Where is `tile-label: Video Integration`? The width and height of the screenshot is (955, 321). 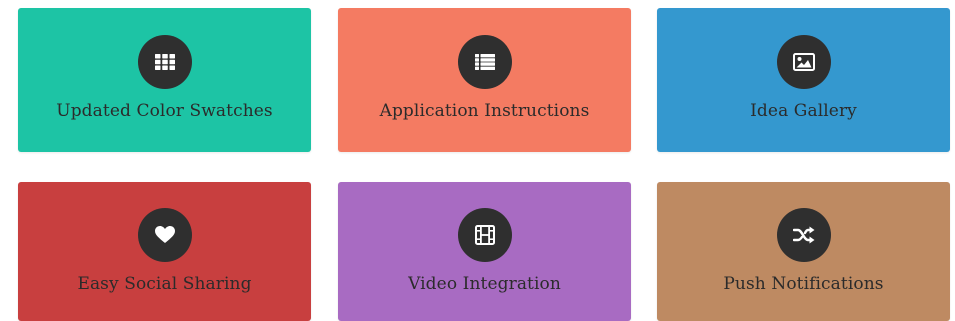 tile-label: Video Integration is located at coordinates (484, 284).